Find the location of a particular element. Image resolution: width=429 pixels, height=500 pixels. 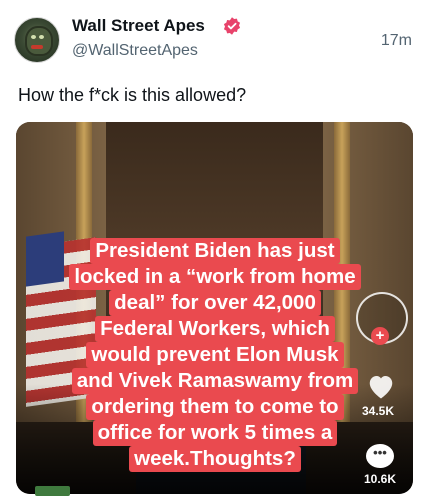

plus-icon: + is located at coordinates (380, 336).